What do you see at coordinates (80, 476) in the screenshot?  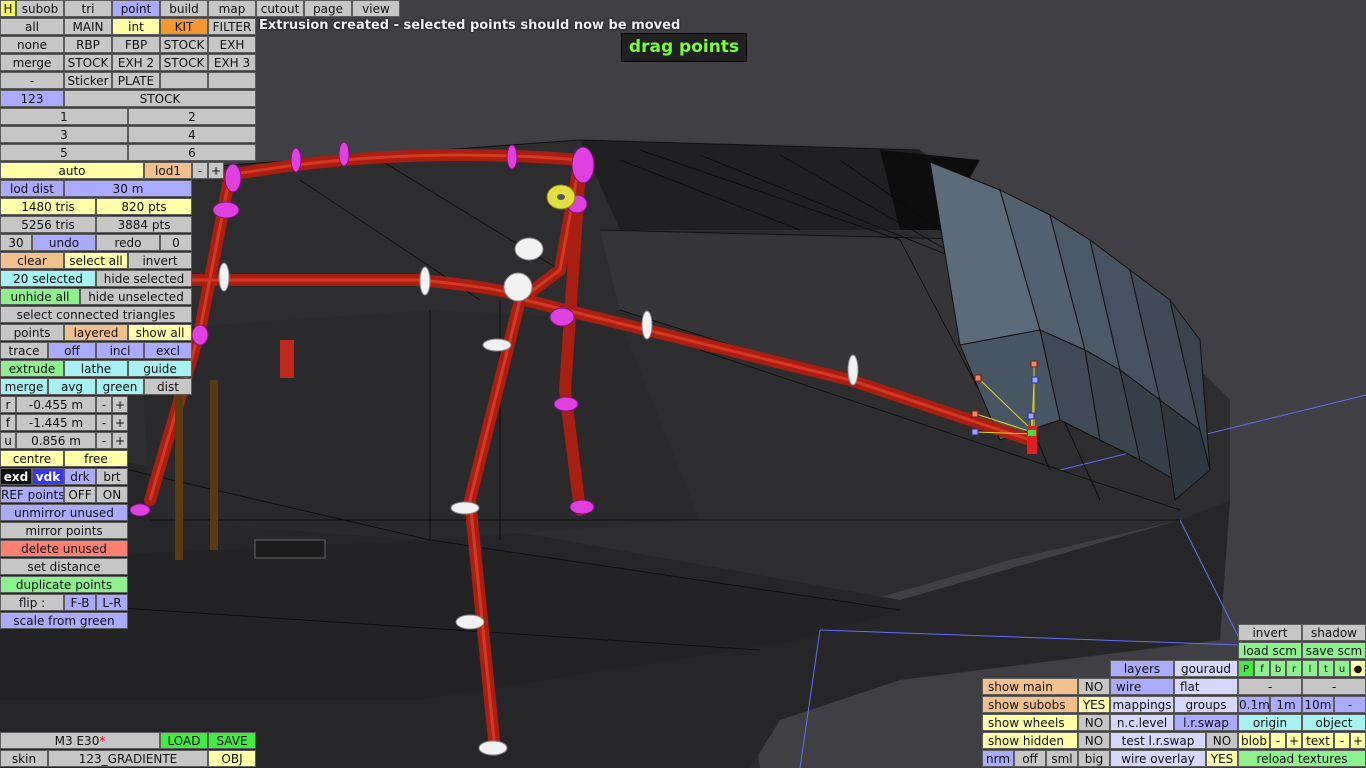 I see `drk-toggle: drk` at bounding box center [80, 476].